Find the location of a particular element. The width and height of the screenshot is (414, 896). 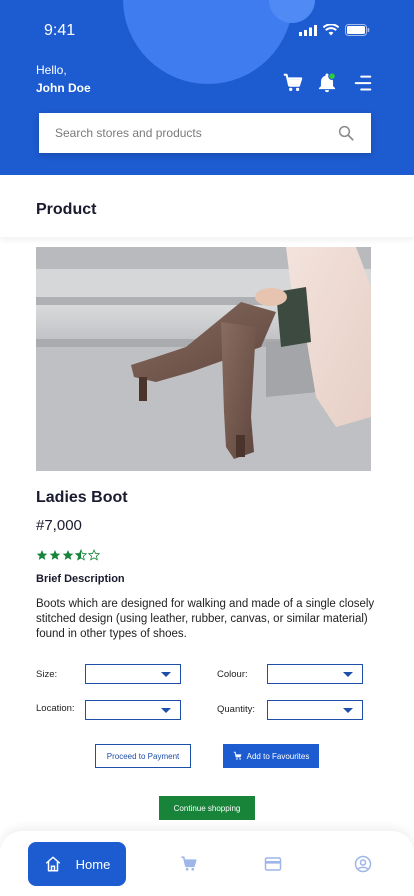

proceed-to-payment-label: Proceed to Payment is located at coordinates (143, 756).